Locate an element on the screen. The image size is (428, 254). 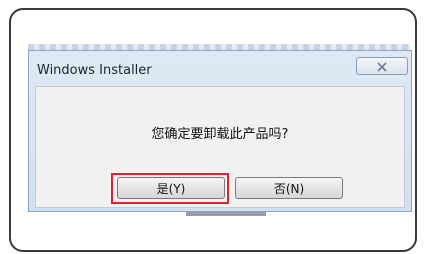
dialog-title: Windows Installer is located at coordinates (94, 70).